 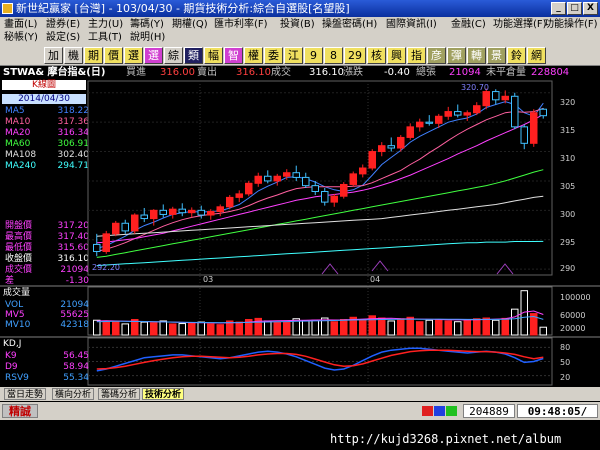 What do you see at coordinates (21, 37) in the screenshot?
I see `menu-item-secret: 秘帳(Y)` at bounding box center [21, 37].